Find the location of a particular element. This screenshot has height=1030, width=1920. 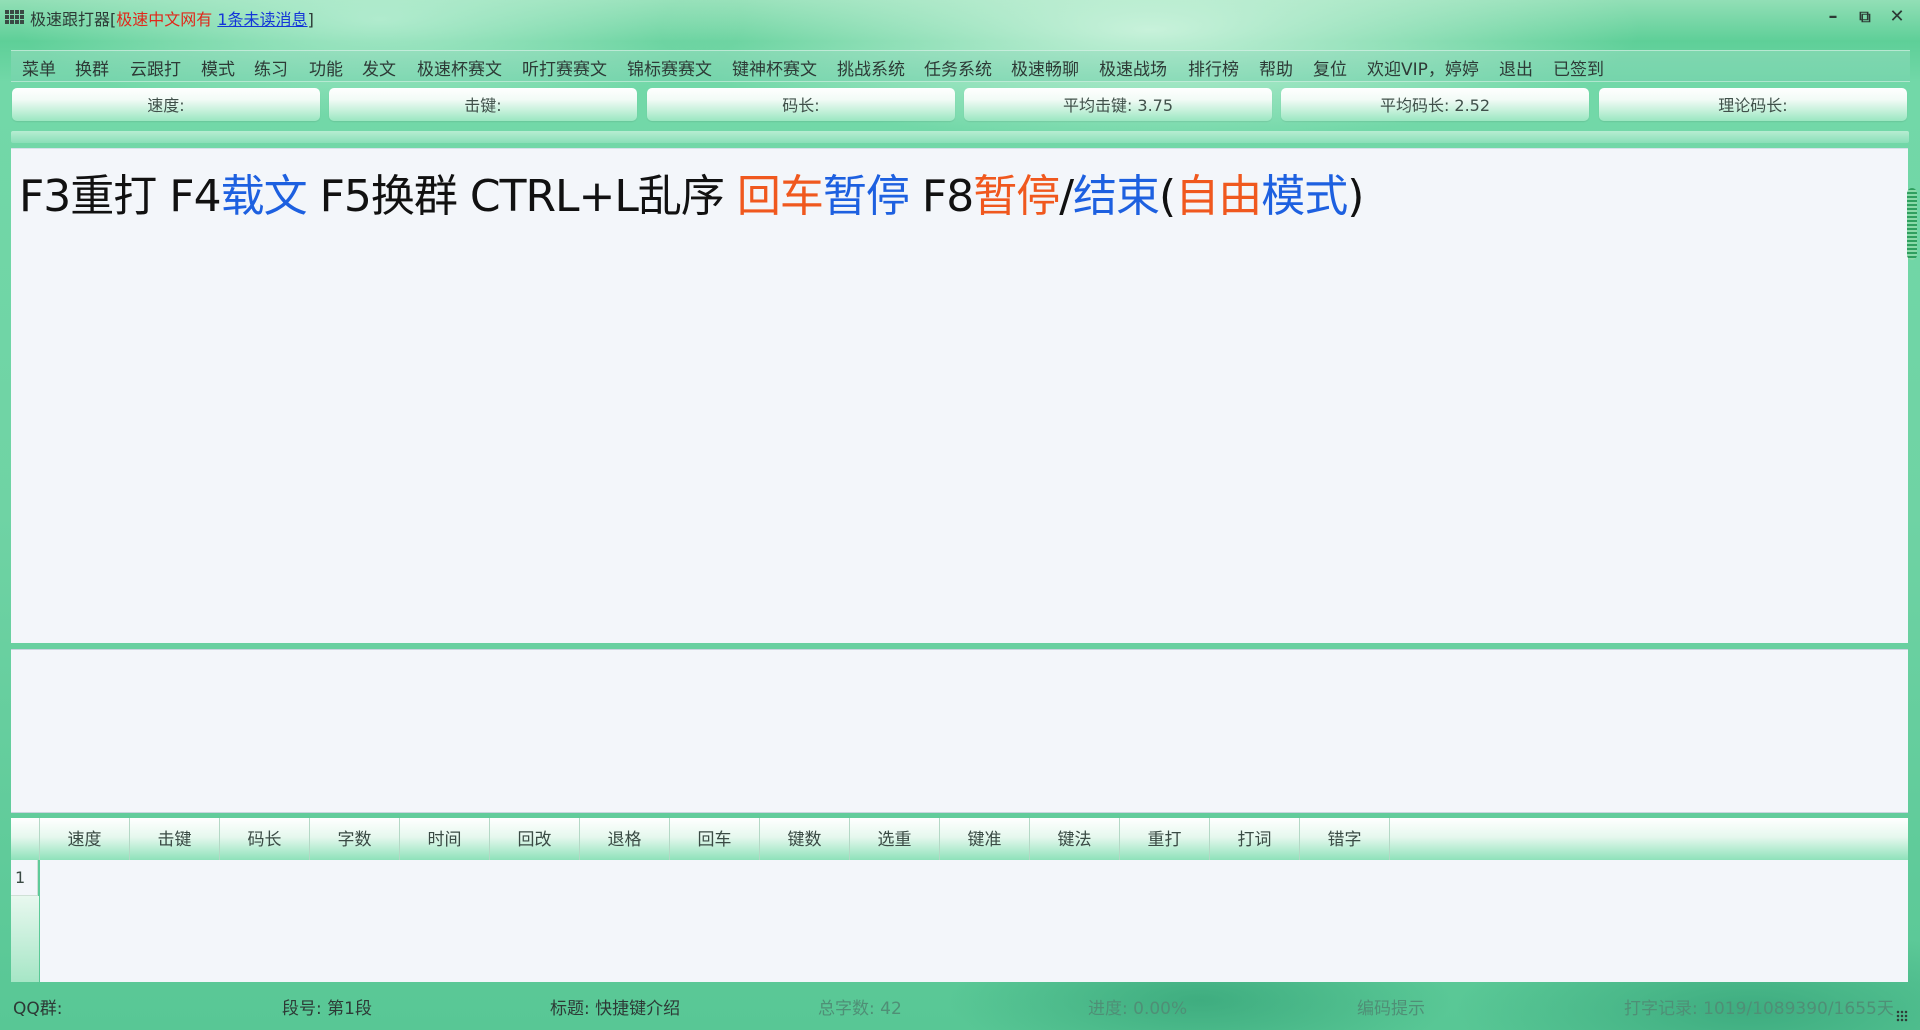

close-icon: ✕ is located at coordinates (1897, 17).